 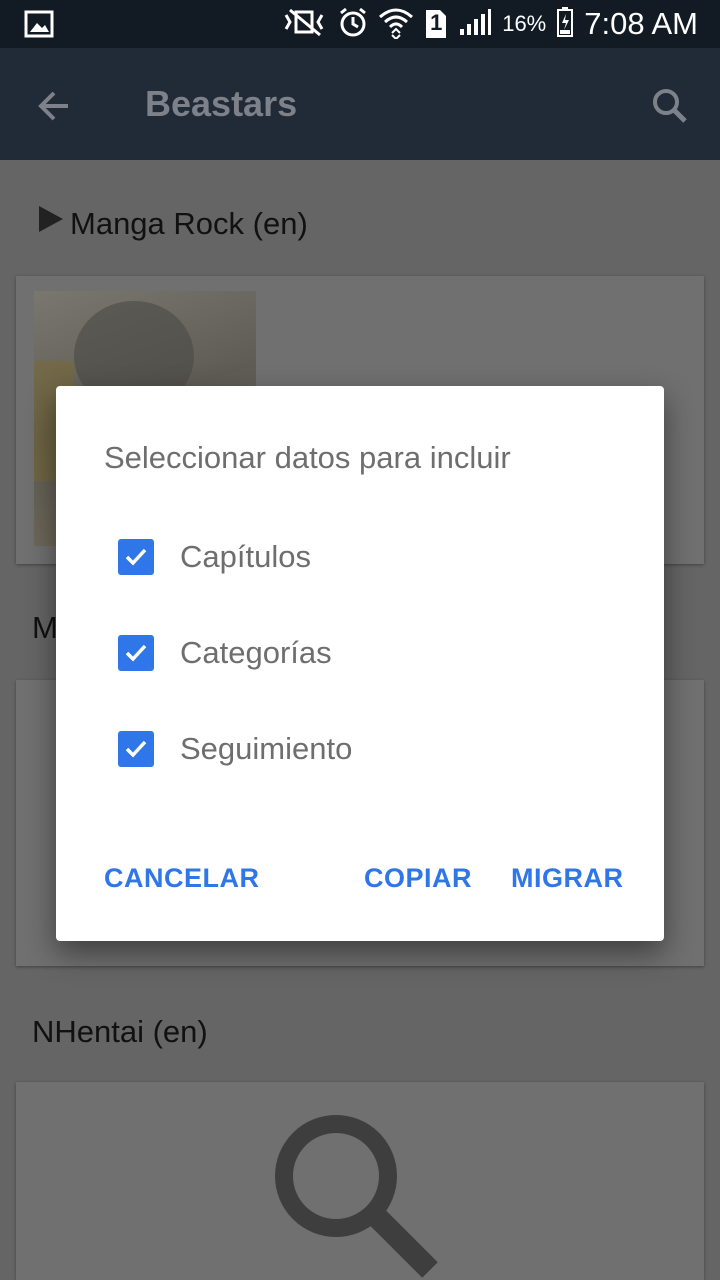 I want to click on migrate-button: MIGRAR, so click(x=567, y=878).